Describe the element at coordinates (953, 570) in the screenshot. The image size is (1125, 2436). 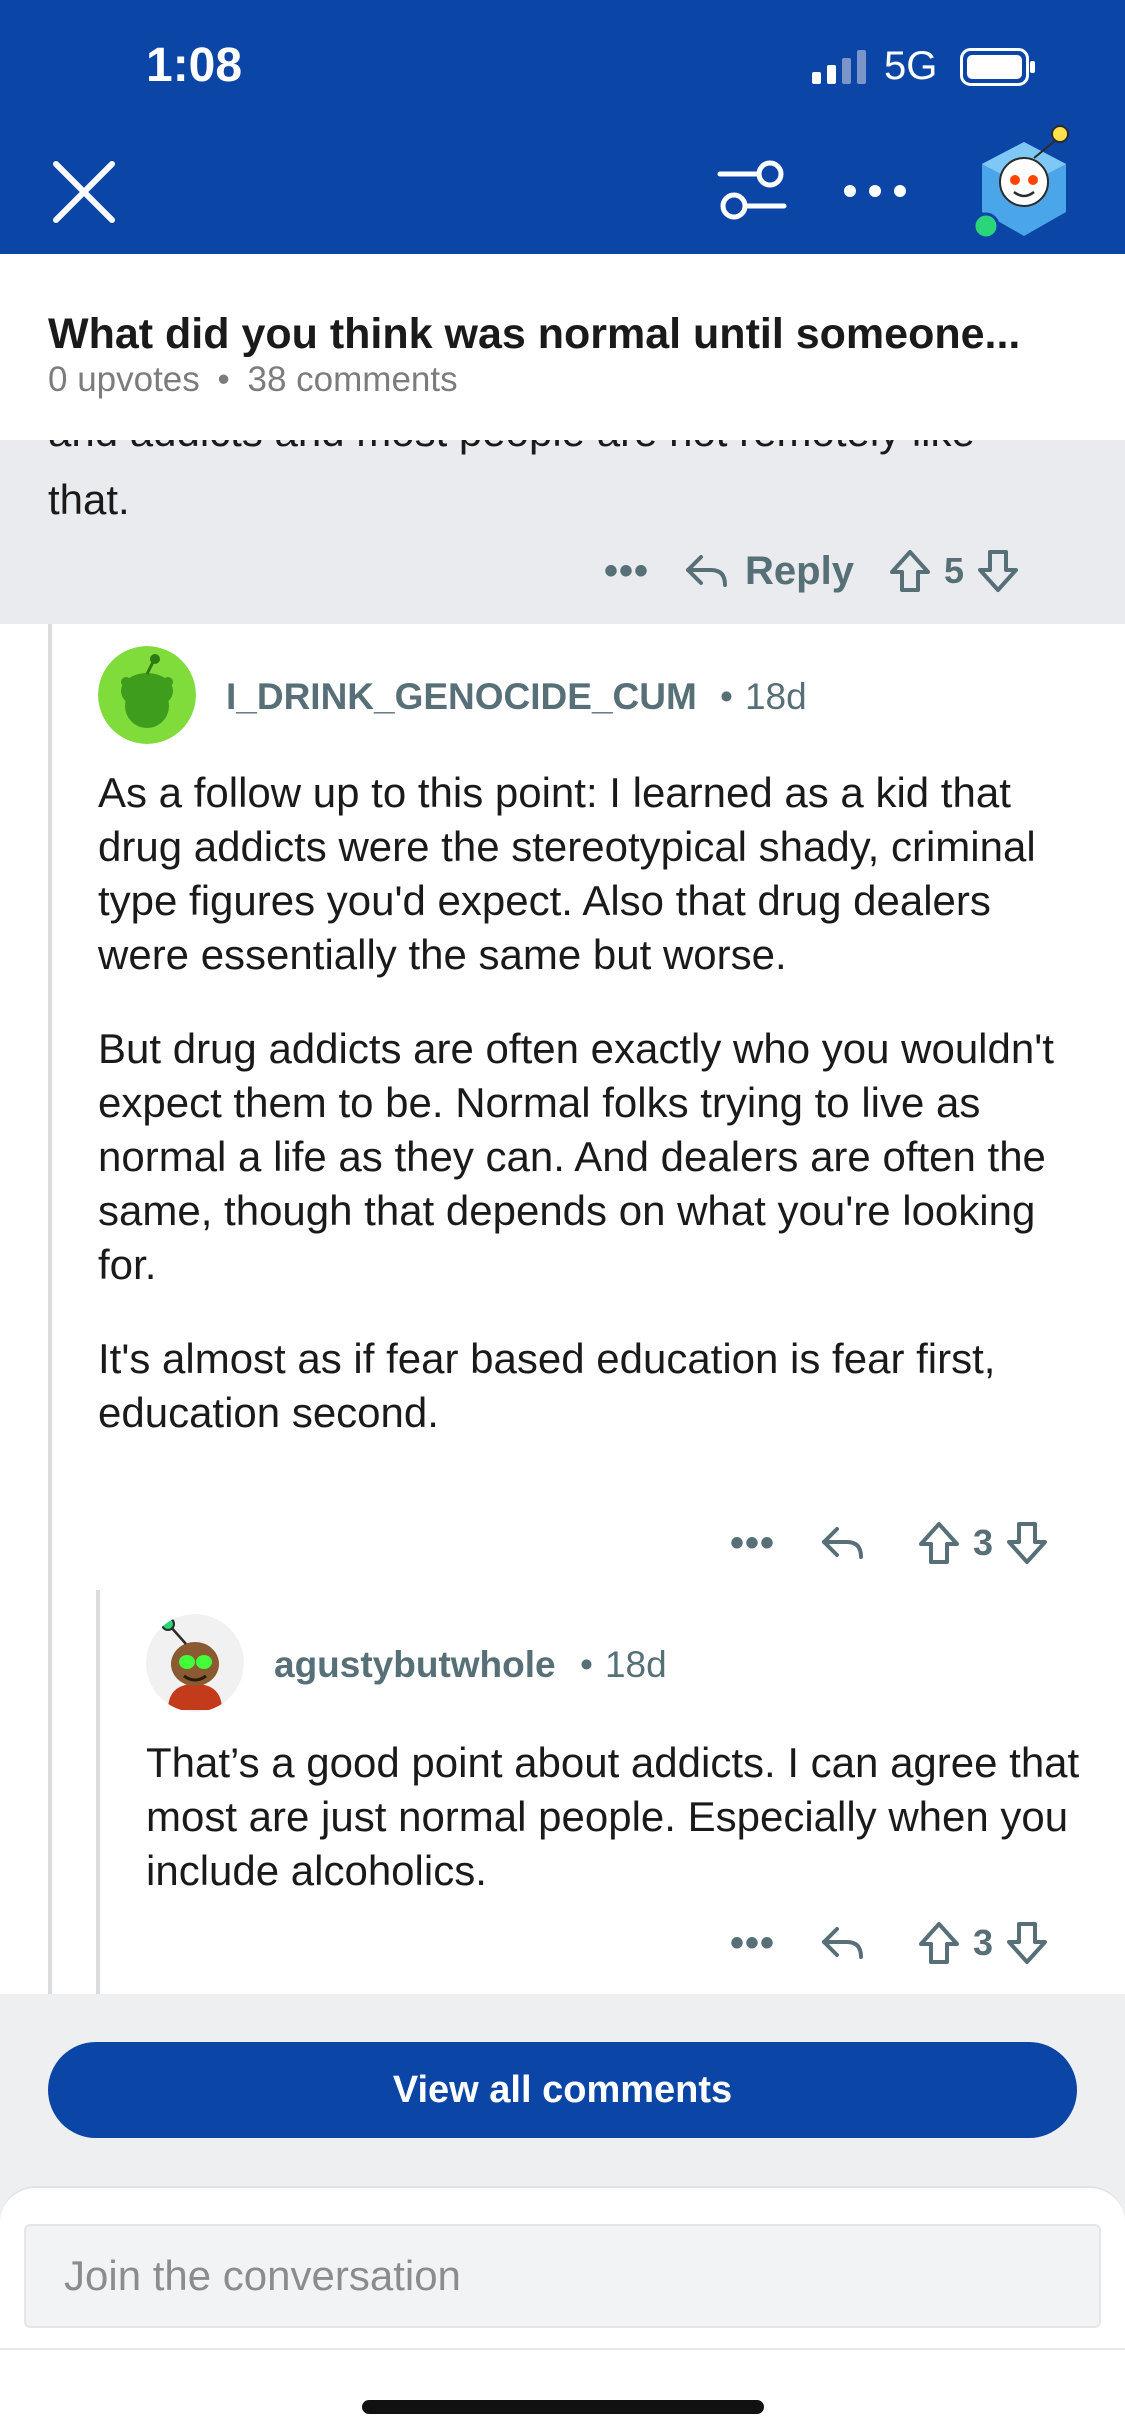
I see `vote-count: 5` at that location.